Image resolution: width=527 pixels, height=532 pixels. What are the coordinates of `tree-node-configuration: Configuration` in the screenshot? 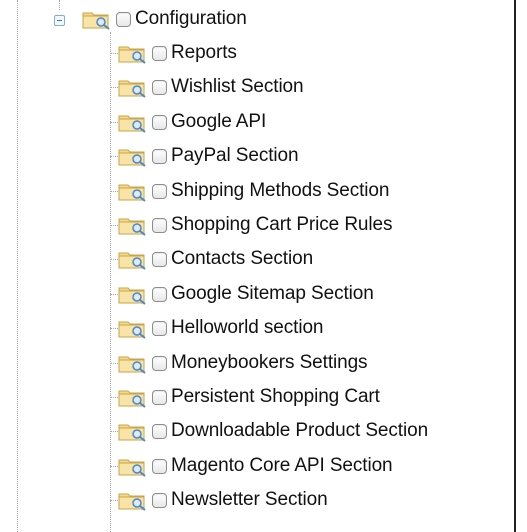 It's located at (164, 19).